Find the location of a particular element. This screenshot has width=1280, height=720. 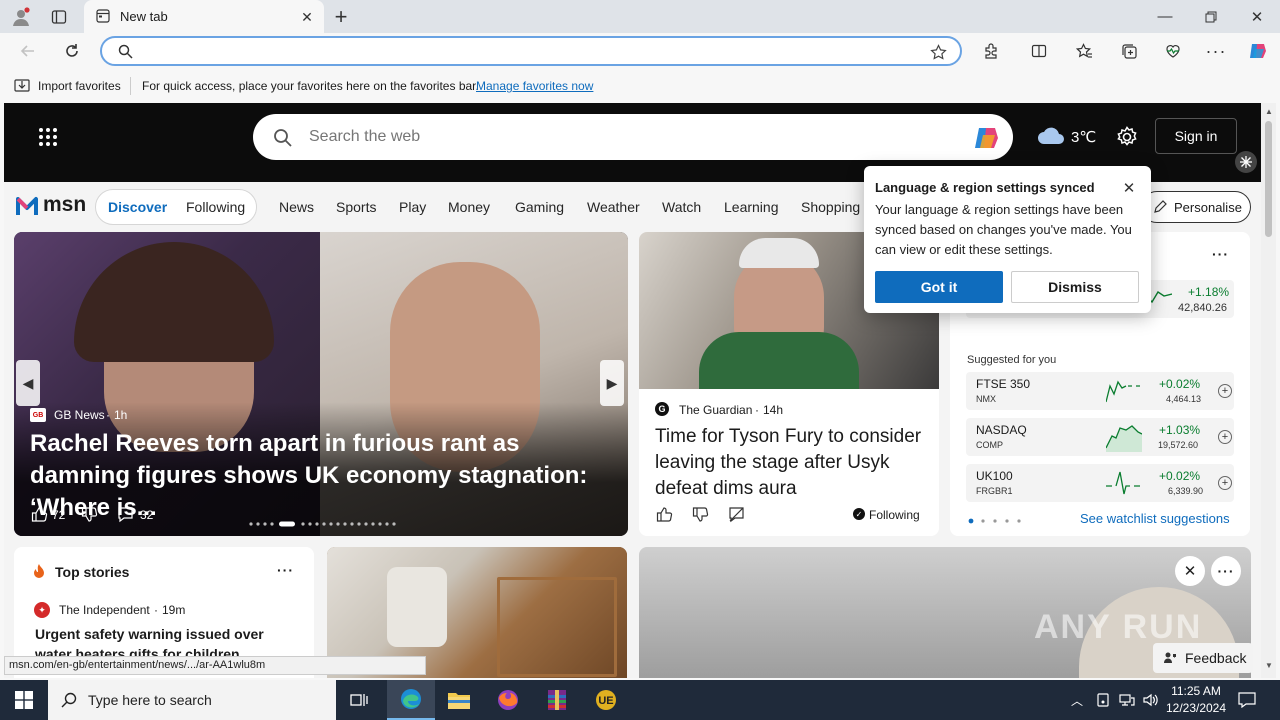

browser-tab: New tab ✕ is located at coordinates (204, 16).